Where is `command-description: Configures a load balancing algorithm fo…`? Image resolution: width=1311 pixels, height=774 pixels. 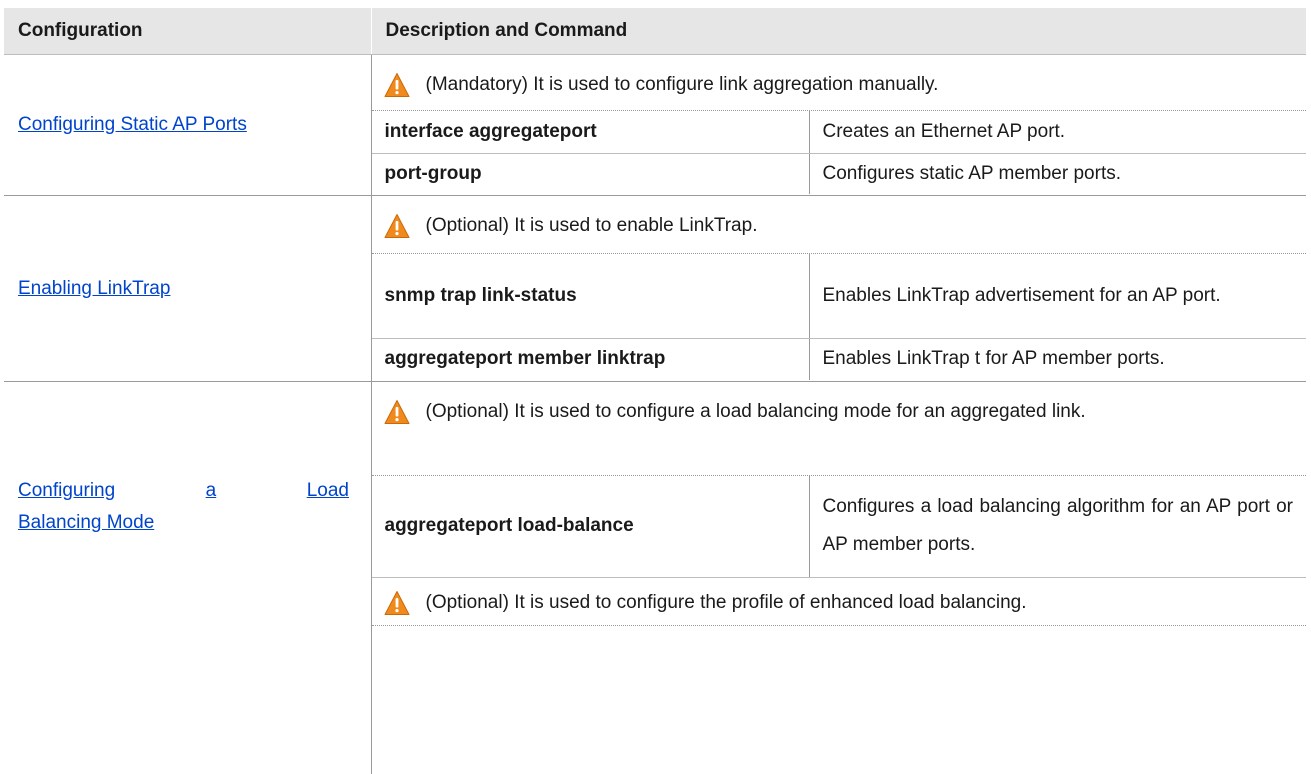 command-description: Configures a load balancing algorithm fo… is located at coordinates (1057, 526).